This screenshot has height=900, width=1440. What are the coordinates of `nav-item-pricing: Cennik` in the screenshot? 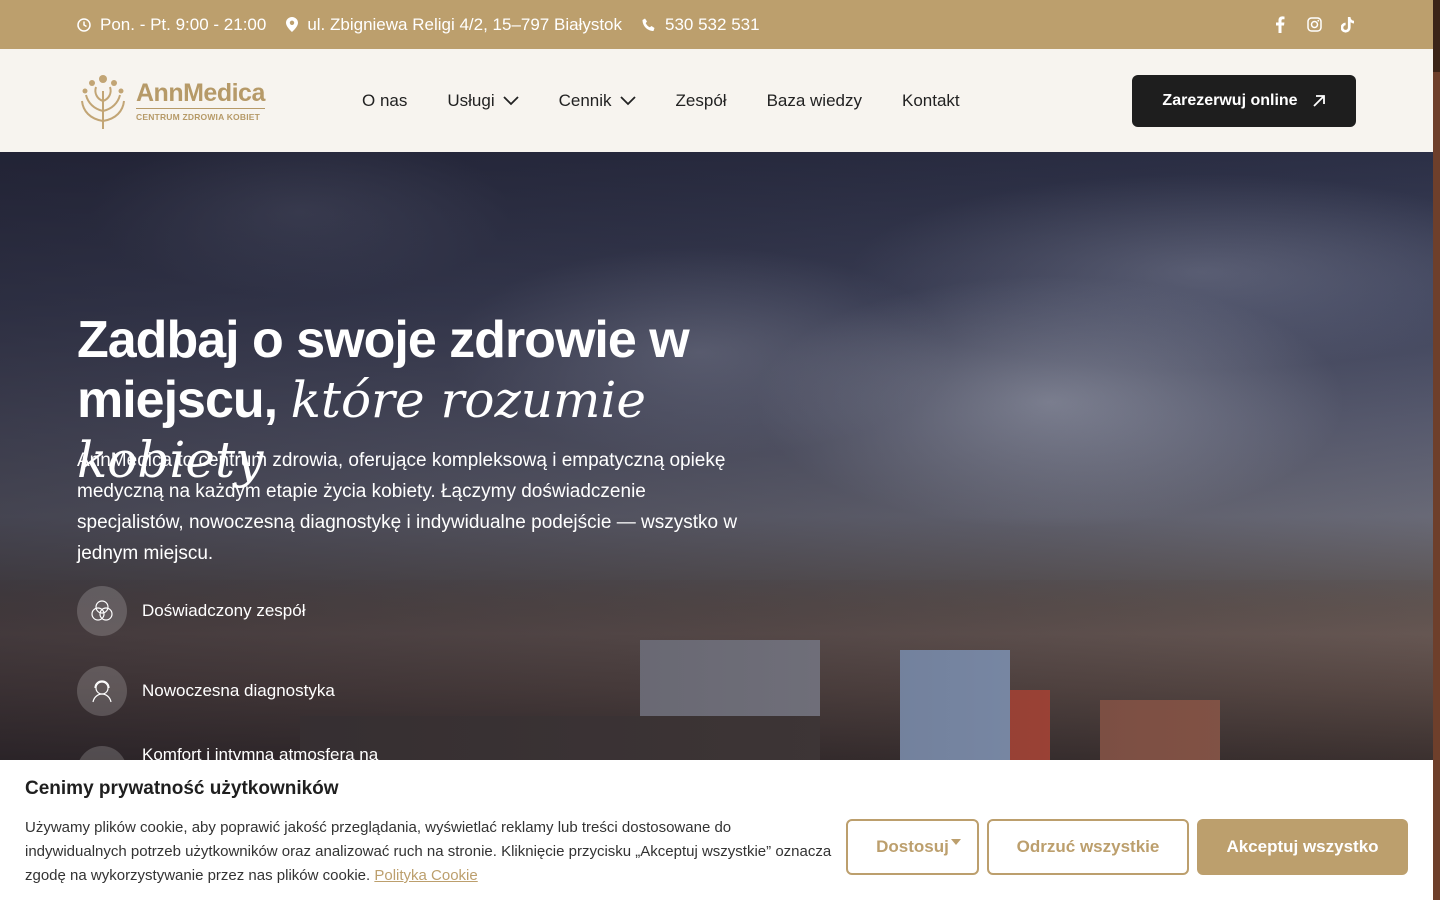 It's located at (597, 101).